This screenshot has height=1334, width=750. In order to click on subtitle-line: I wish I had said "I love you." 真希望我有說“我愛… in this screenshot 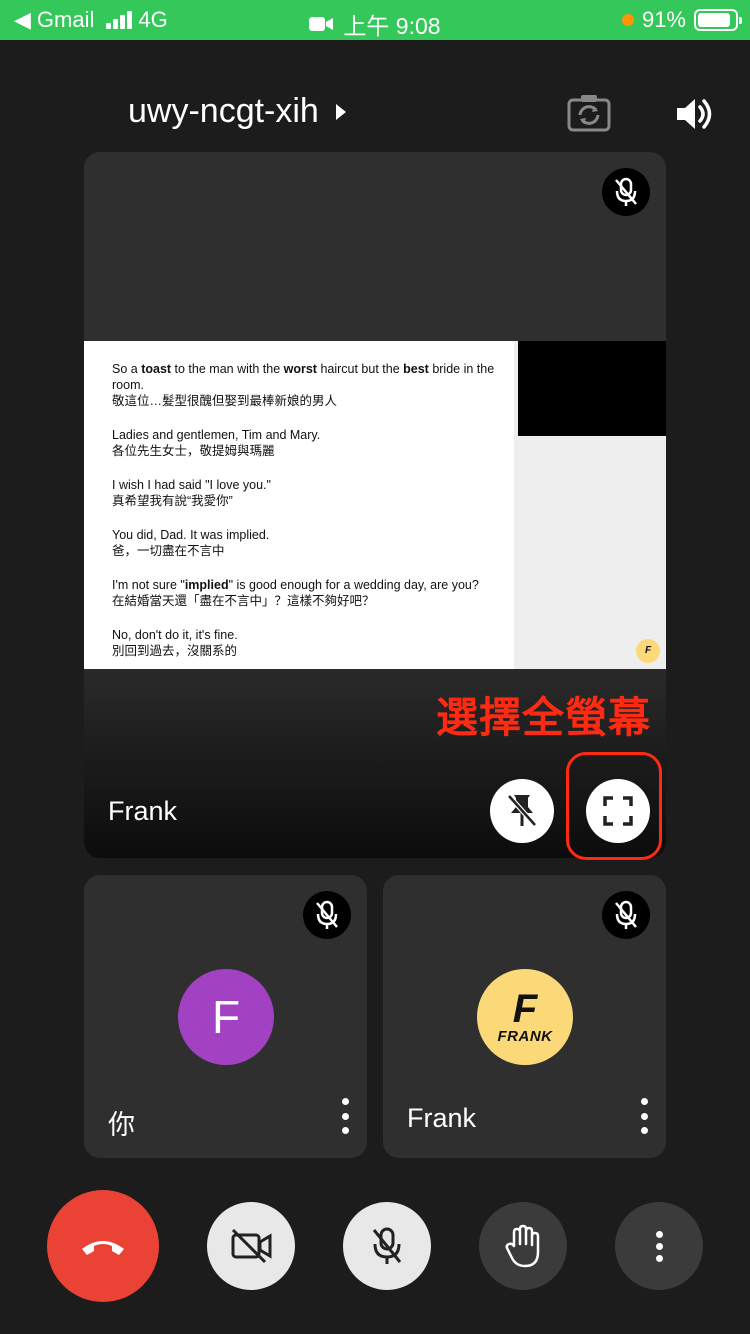, I will do `click(313, 493)`.